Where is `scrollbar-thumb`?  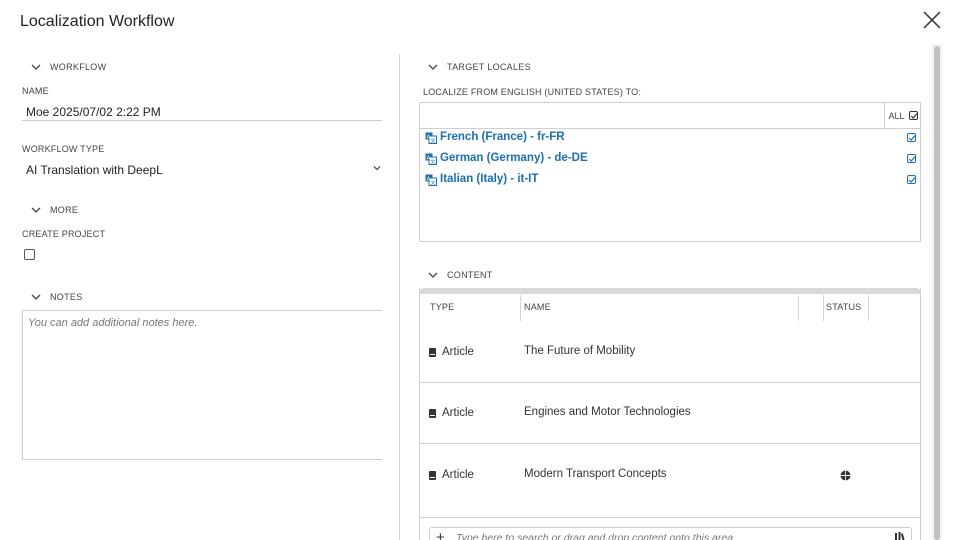 scrollbar-thumb is located at coordinates (937, 293).